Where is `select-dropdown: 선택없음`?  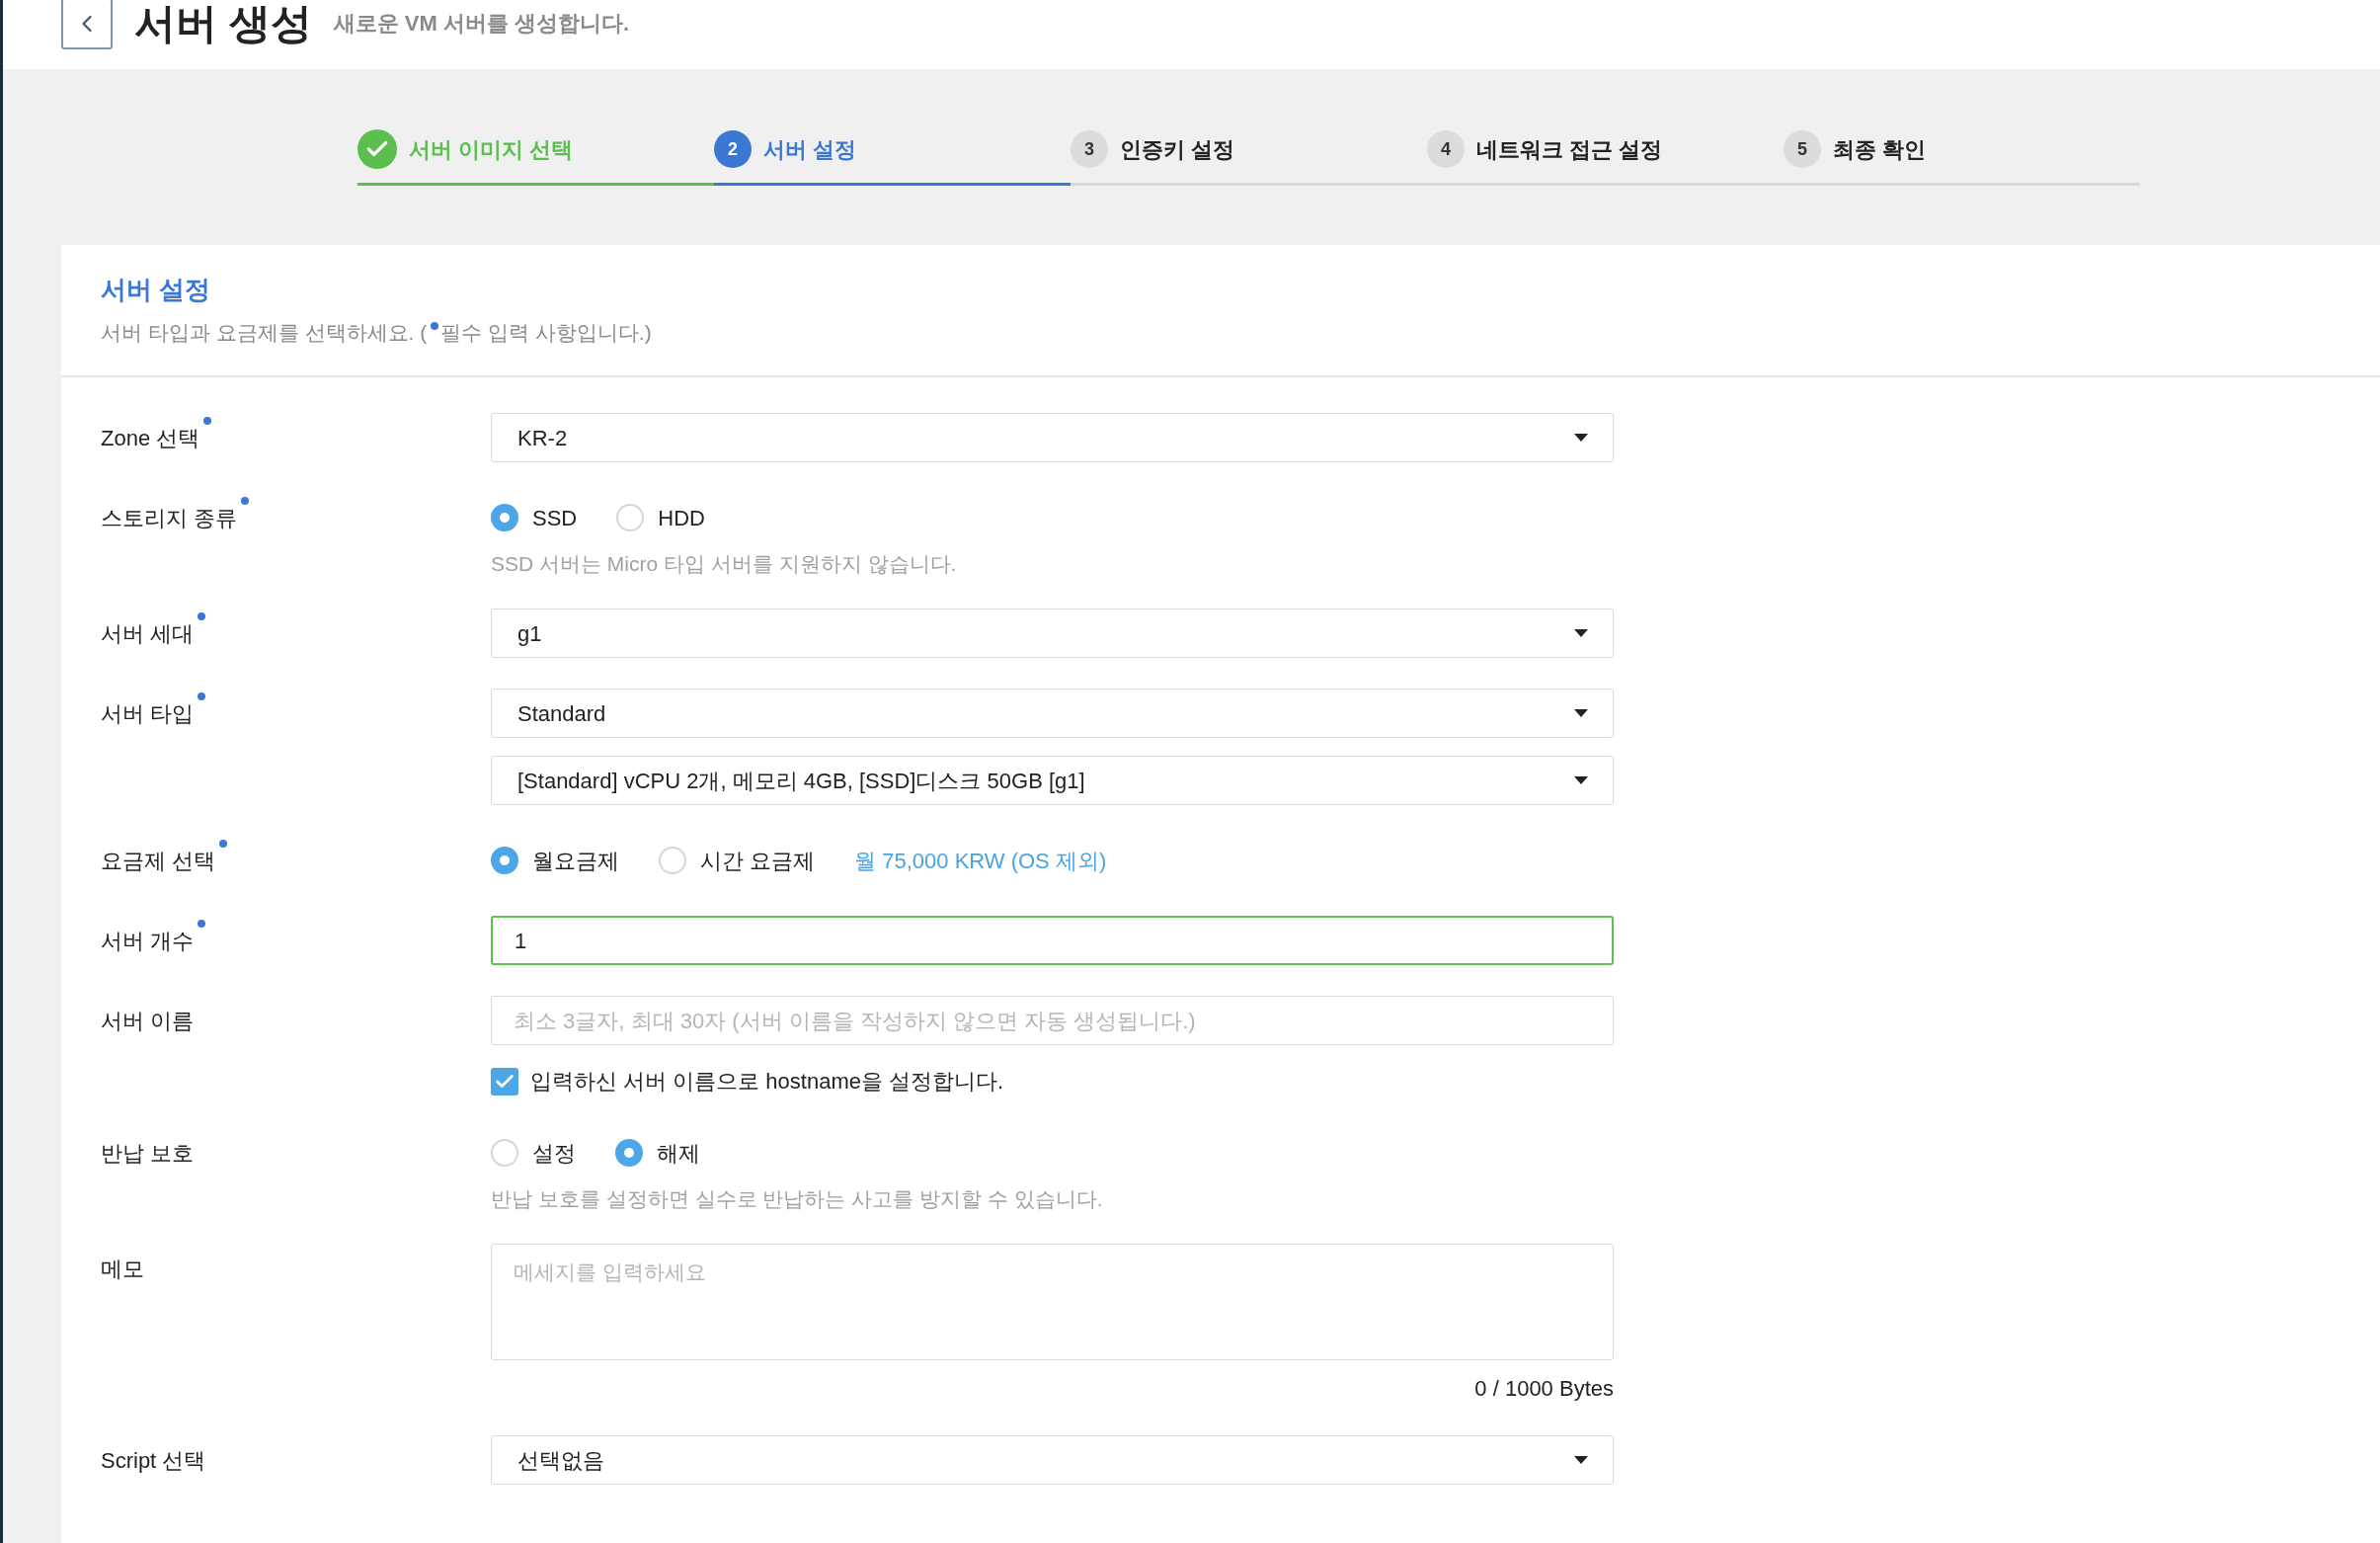
select-dropdown: 선택없음 is located at coordinates (1052, 1460).